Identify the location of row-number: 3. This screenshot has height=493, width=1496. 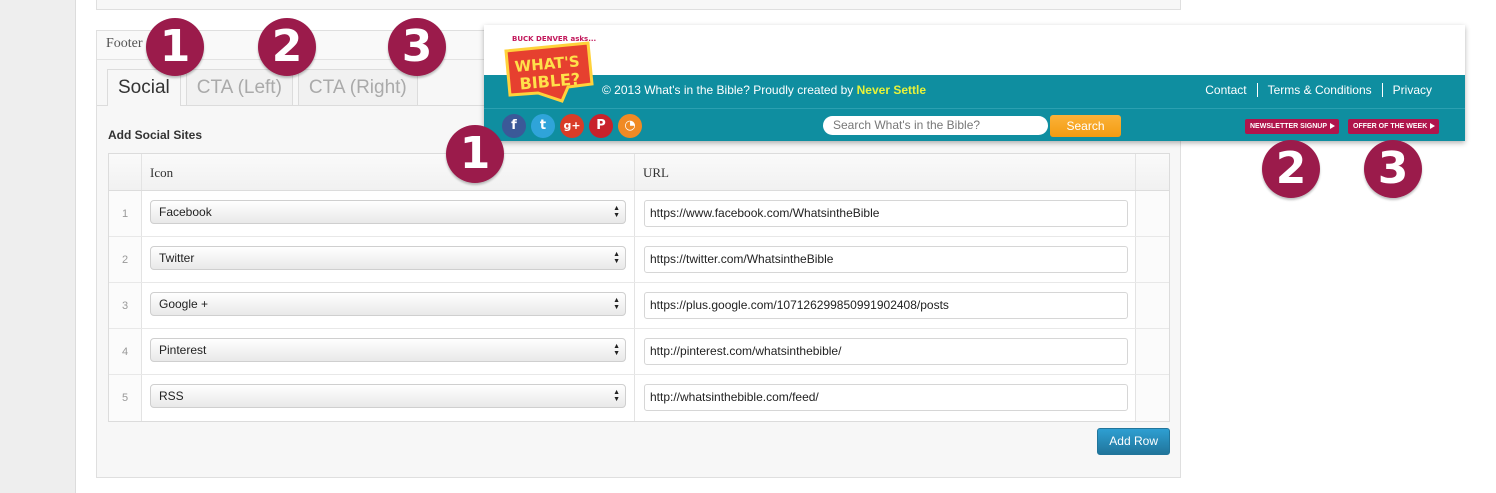
(125, 305).